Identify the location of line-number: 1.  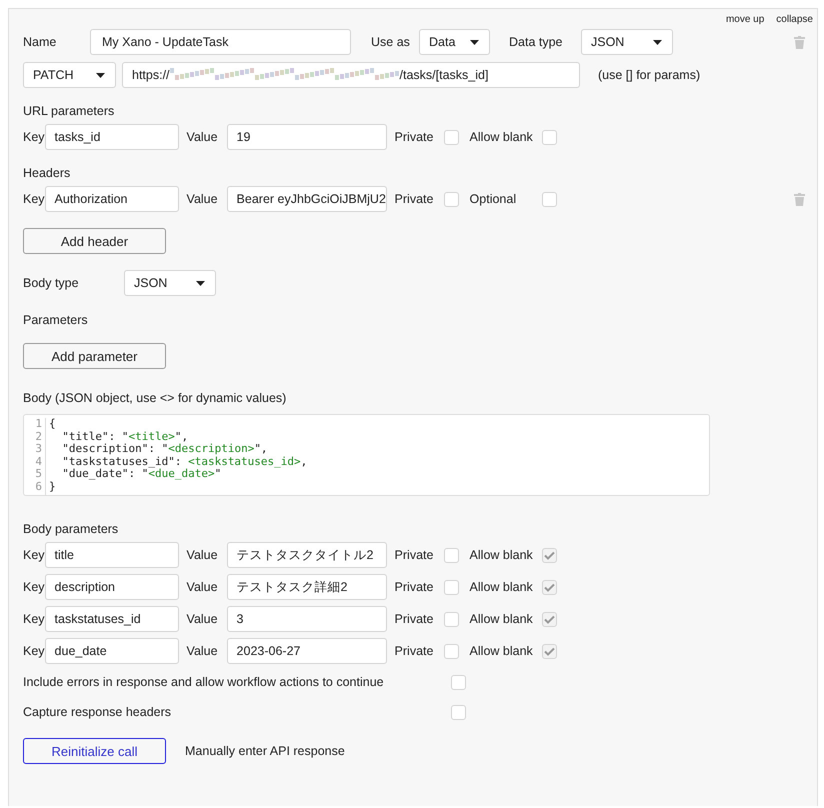
(38, 424).